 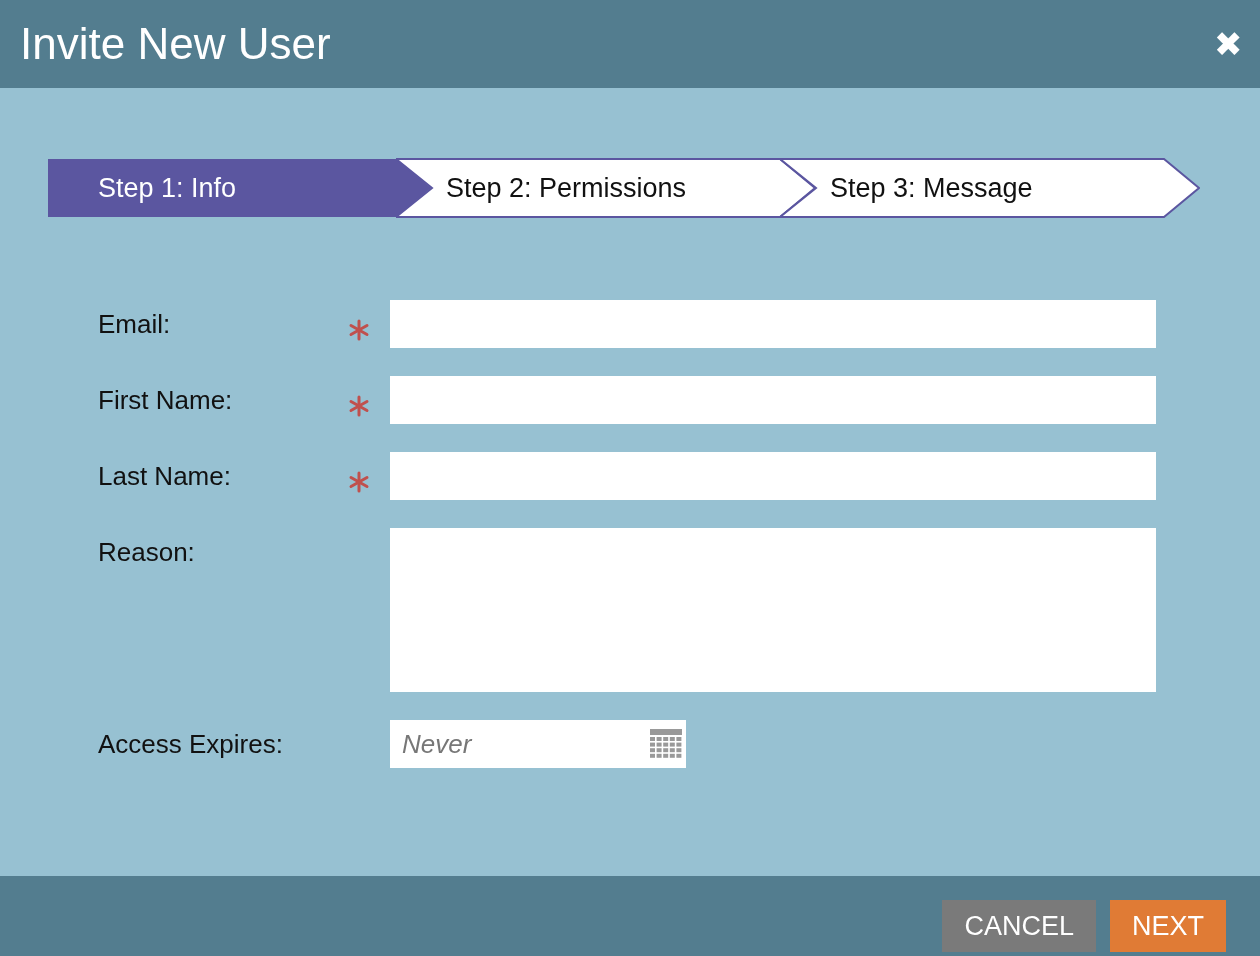 What do you see at coordinates (135, 324) in the screenshot?
I see `field-label: Email:` at bounding box center [135, 324].